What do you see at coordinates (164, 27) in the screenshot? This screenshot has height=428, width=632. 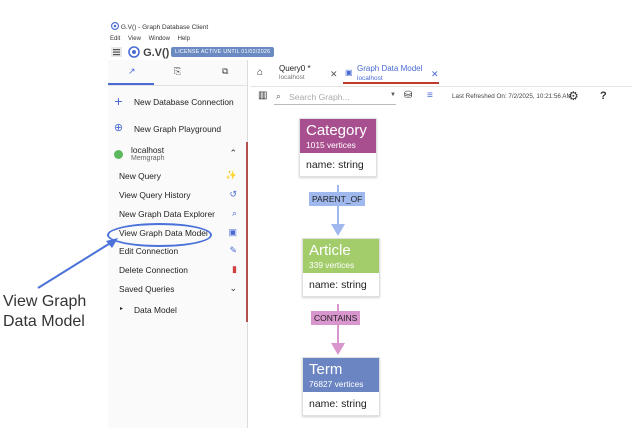 I see `window-title: G.V() - Graph Database Client` at bounding box center [164, 27].